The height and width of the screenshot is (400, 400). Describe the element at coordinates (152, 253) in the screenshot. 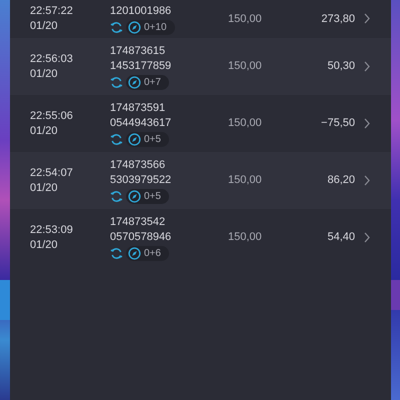

I see `count-text: 0+6` at that location.